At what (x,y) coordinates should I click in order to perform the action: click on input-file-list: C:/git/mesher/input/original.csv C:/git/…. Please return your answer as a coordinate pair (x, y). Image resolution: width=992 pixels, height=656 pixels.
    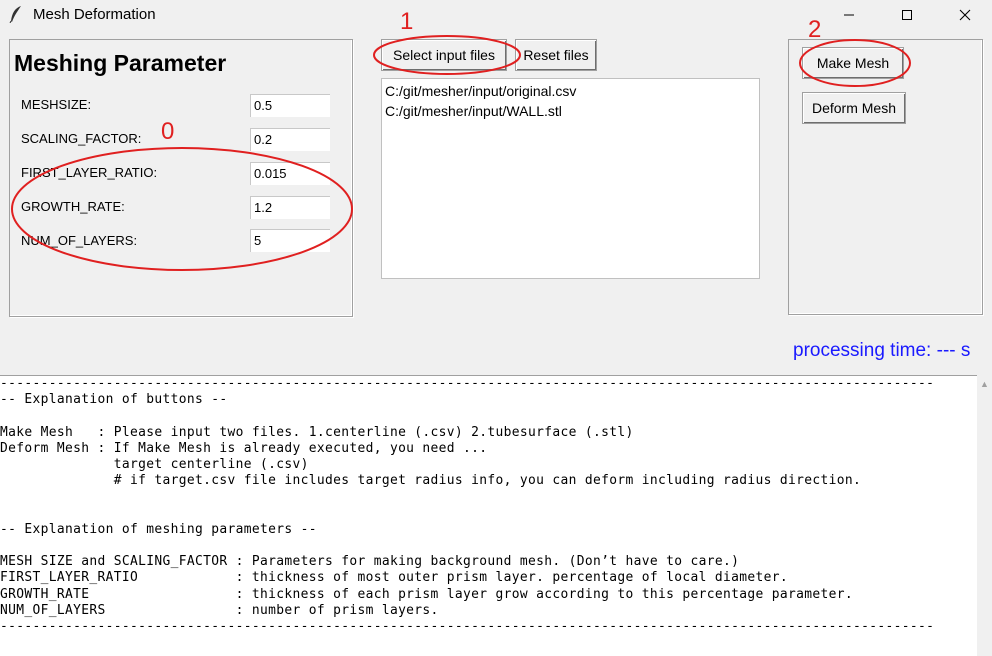
    Looking at the image, I should click on (570, 178).